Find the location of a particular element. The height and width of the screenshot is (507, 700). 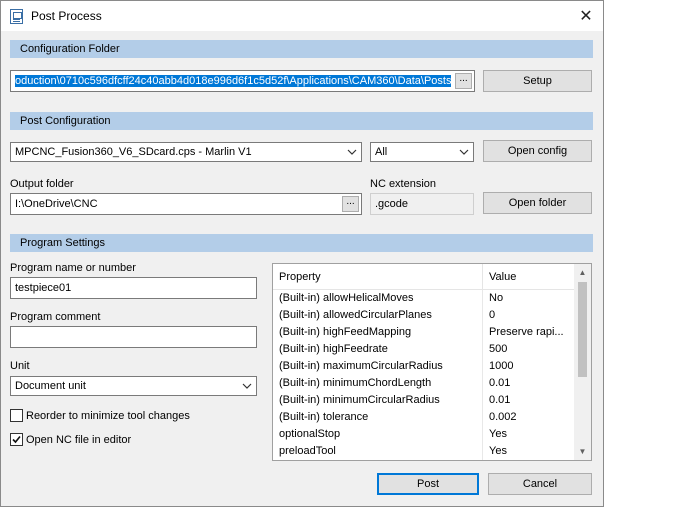

program-name-input: testpiece01 is located at coordinates (133, 288).